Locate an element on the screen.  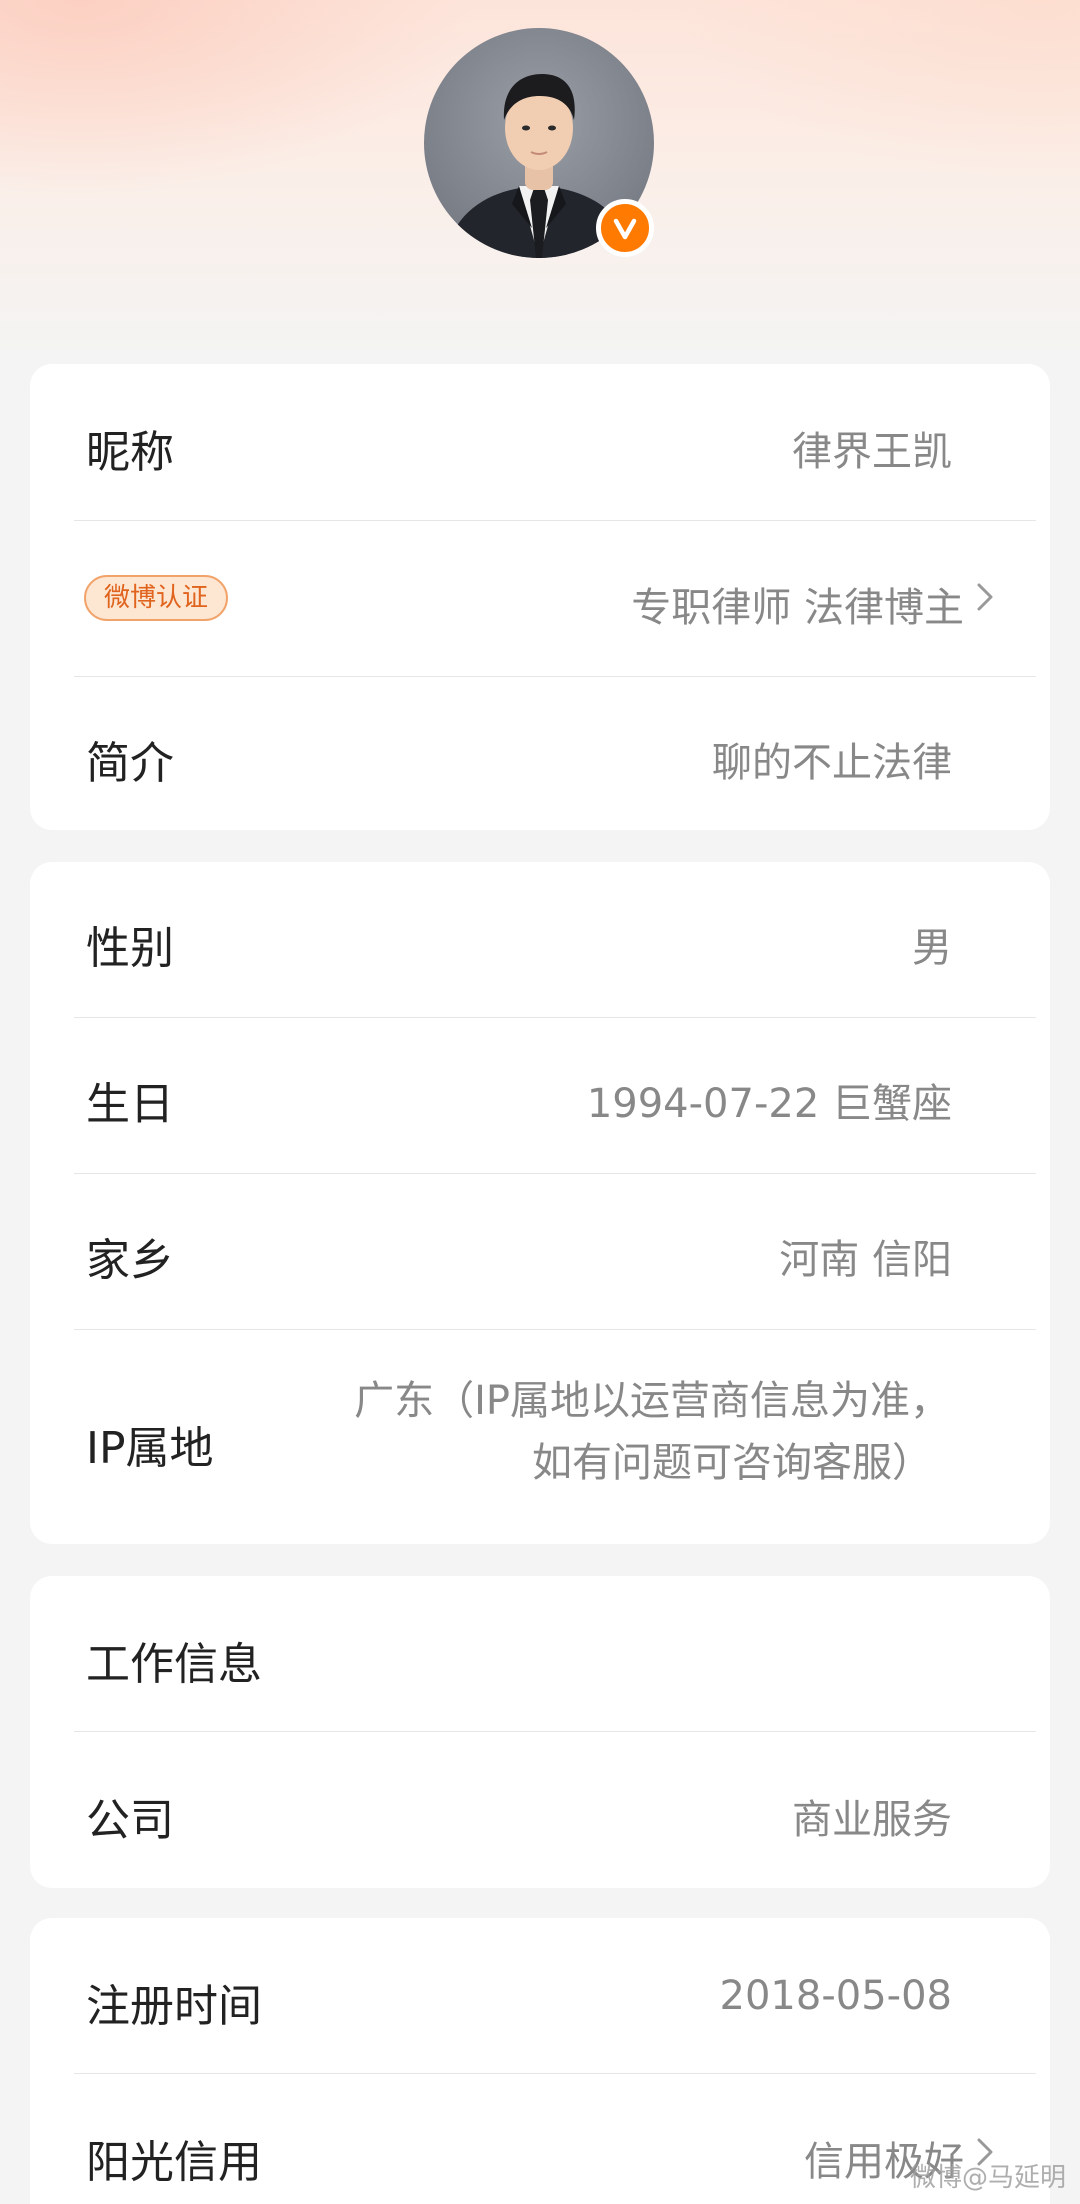
hometown-label: 家乡 is located at coordinates (130, 1260).